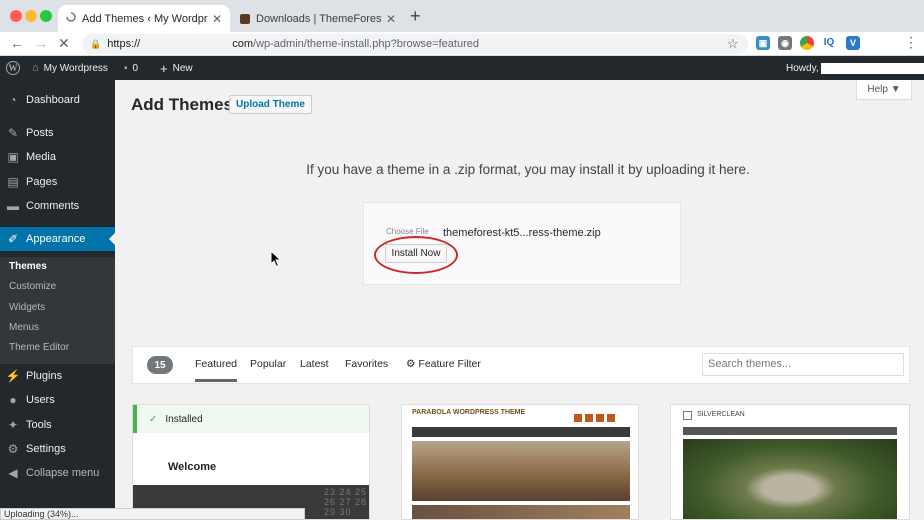  What do you see at coordinates (276, 261) in the screenshot?
I see `mouse-cursor-icon` at bounding box center [276, 261].